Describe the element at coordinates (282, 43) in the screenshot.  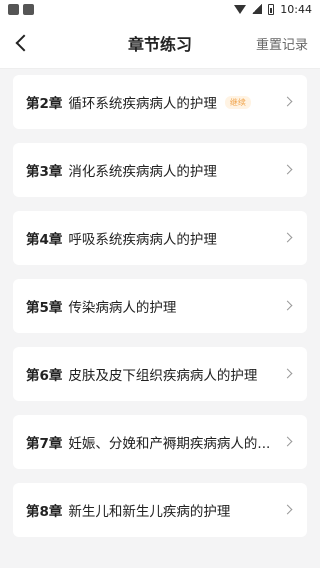
I see `reset-records-button: 重置记录` at that location.